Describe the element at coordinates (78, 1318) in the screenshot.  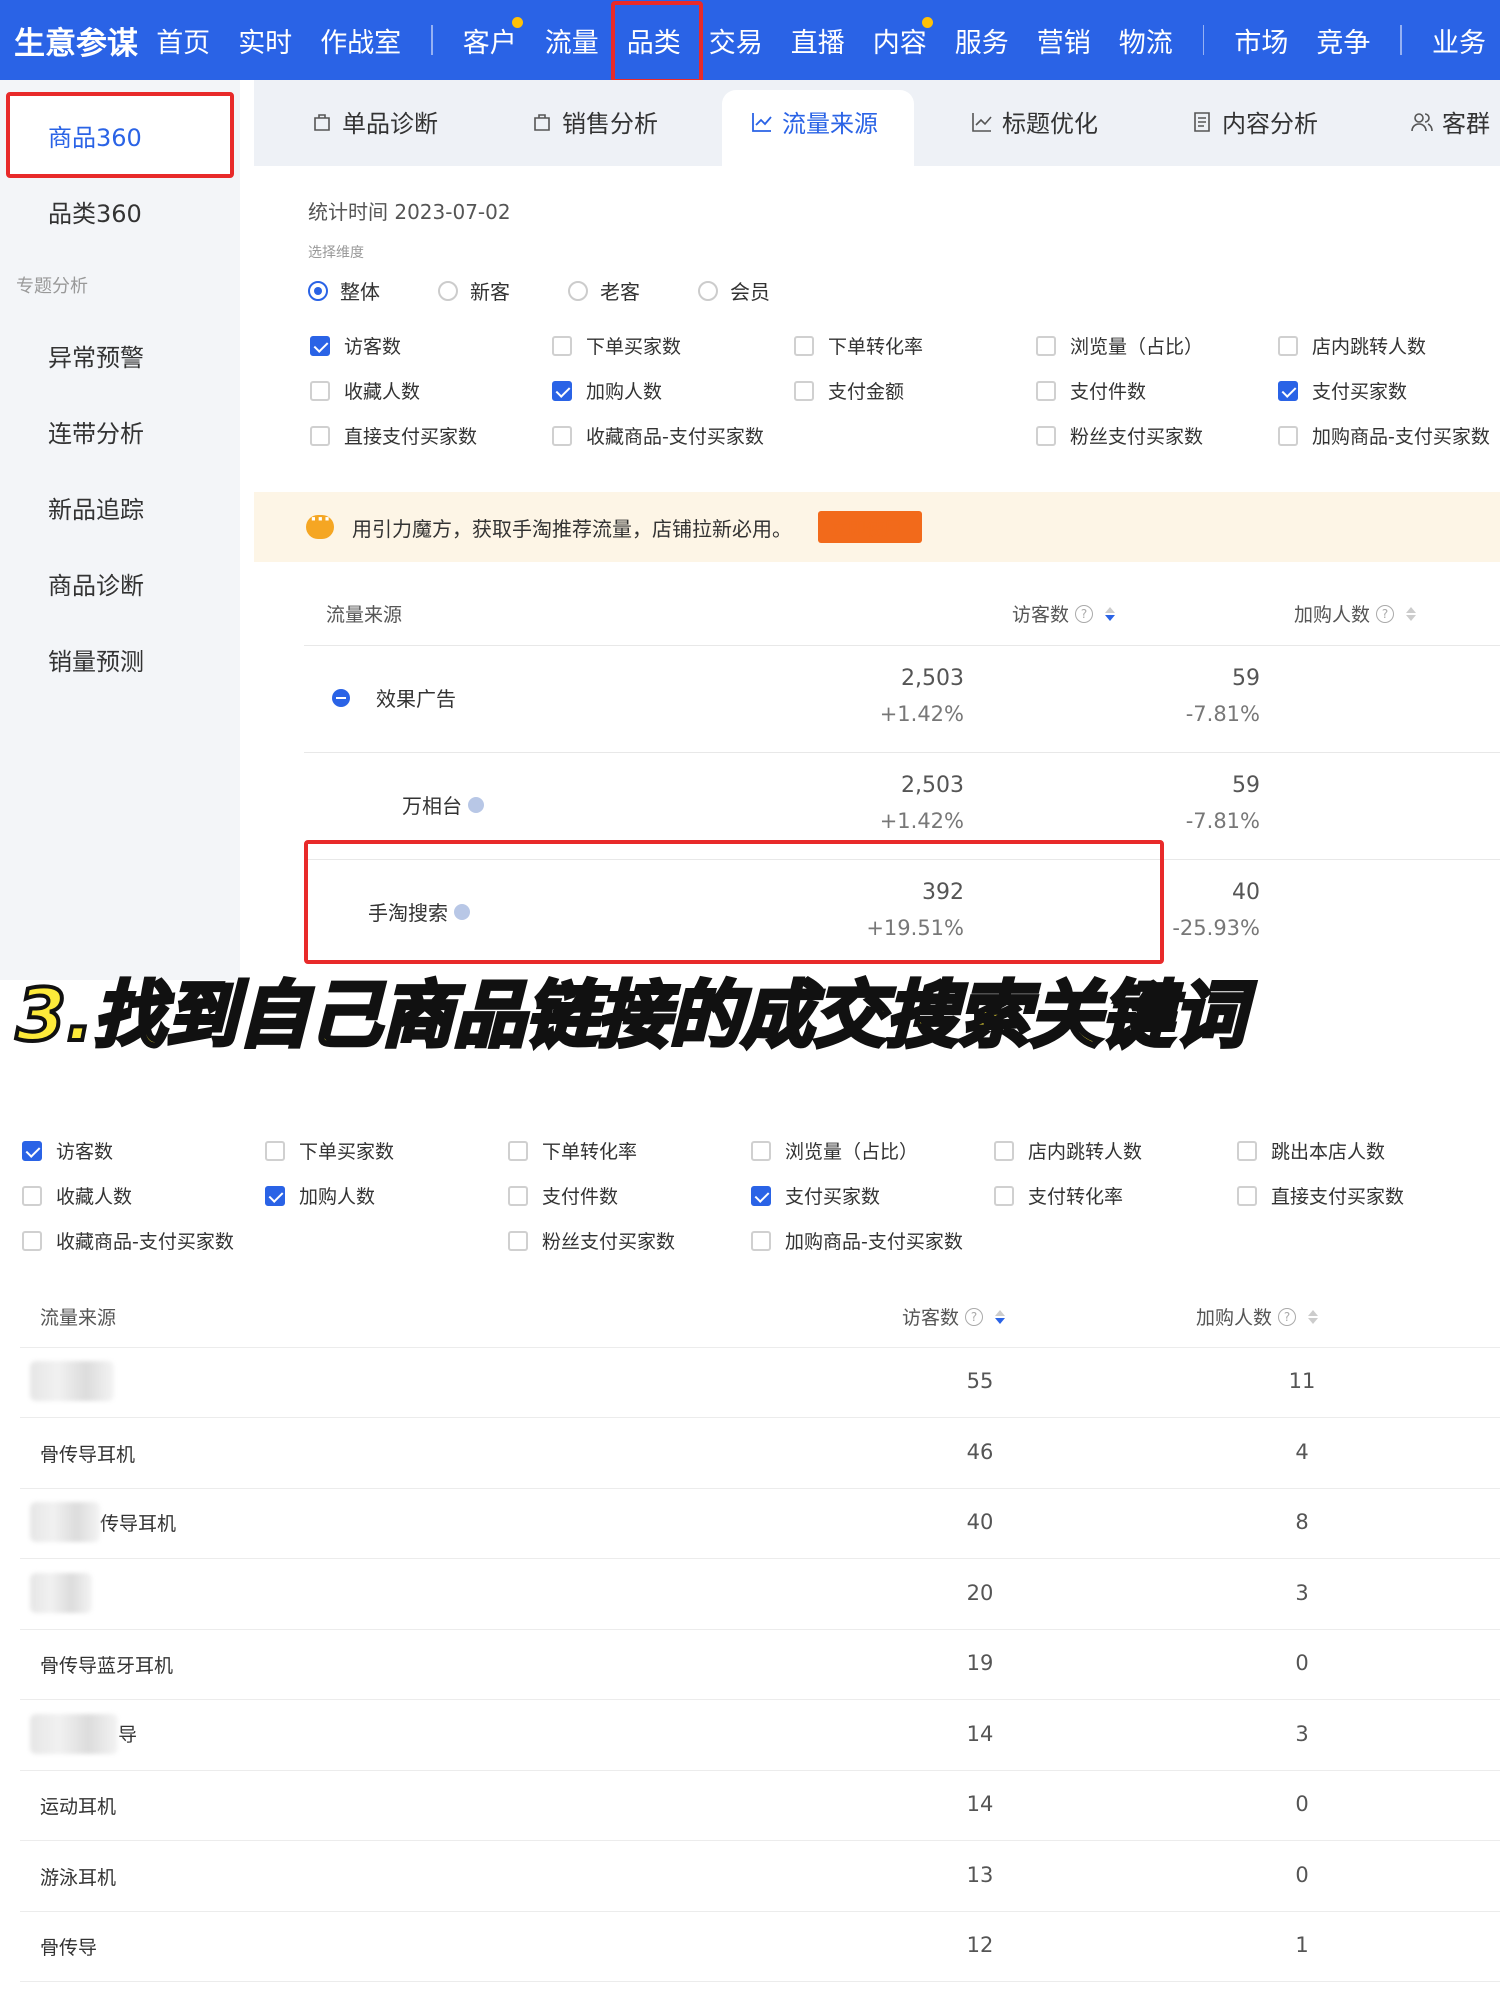
I see `column-header-source: 流量来源` at that location.